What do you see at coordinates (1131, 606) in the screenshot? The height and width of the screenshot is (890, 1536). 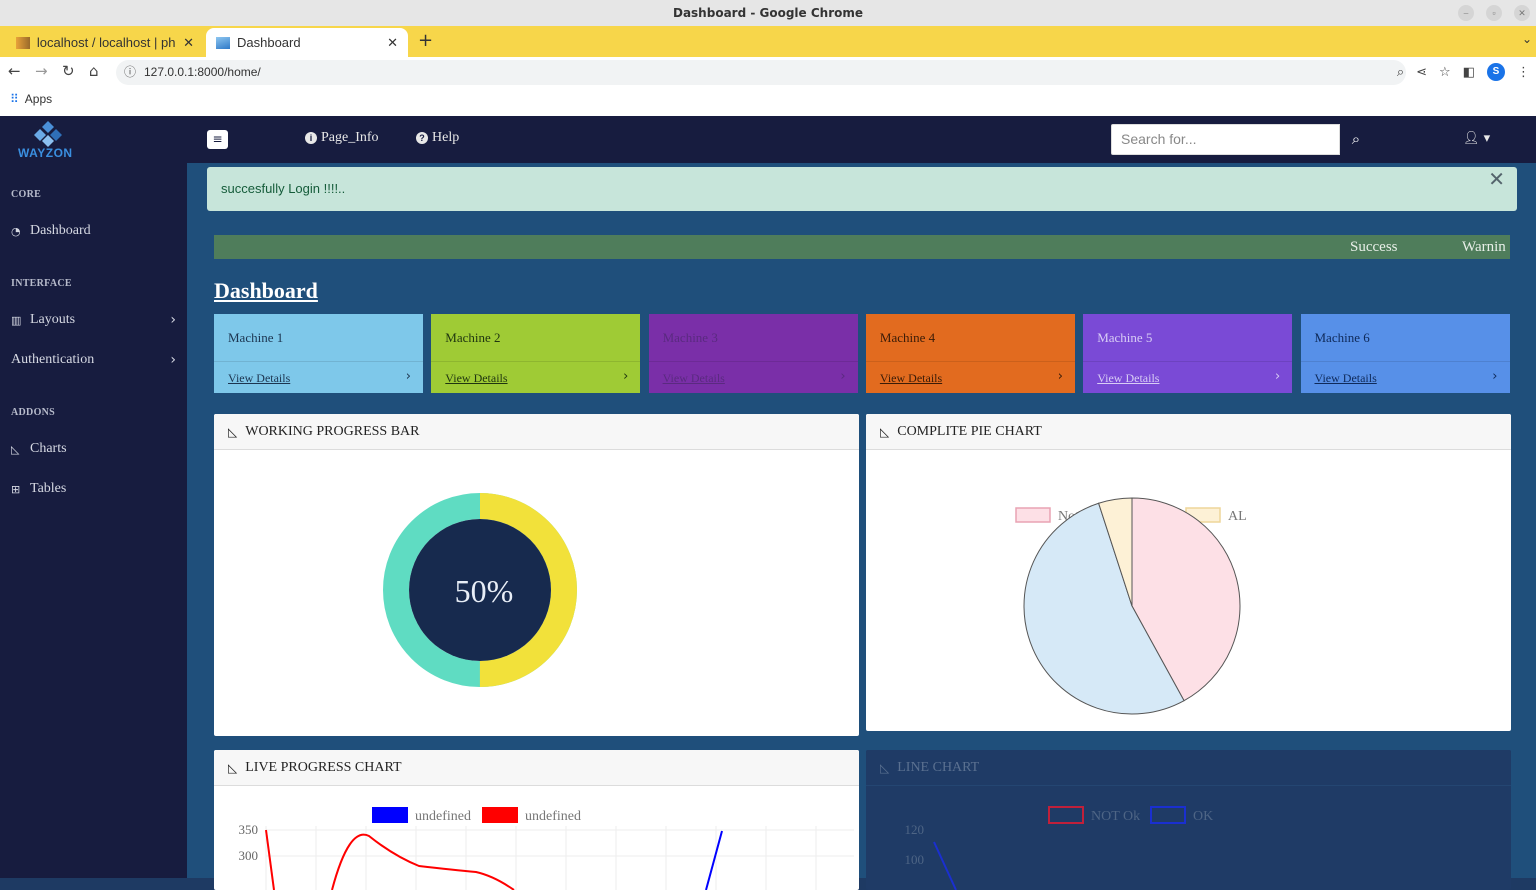 I see `pie-chart: Not OKOKAL` at bounding box center [1131, 606].